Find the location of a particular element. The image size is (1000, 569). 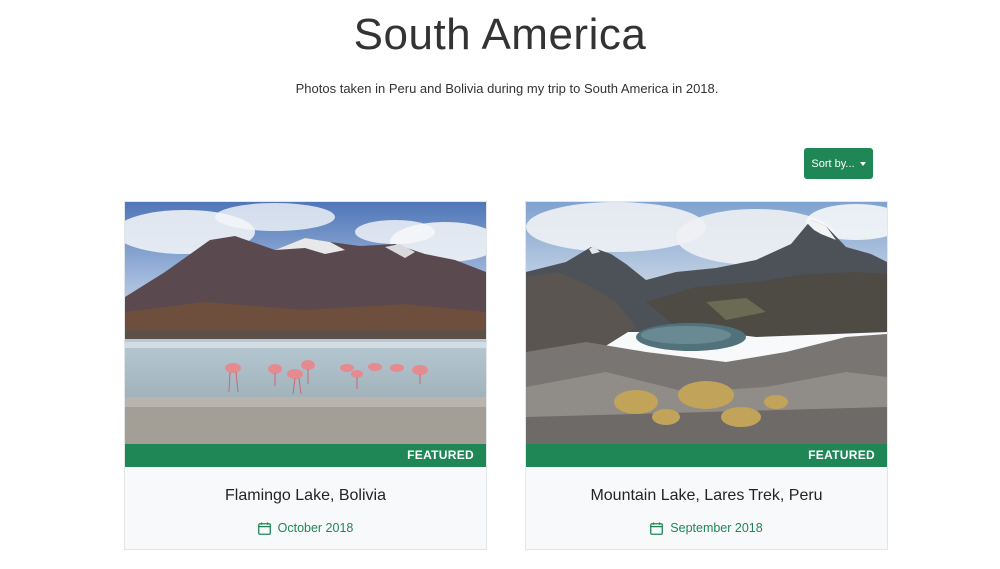

card-date: September 2018 is located at coordinates (706, 528).